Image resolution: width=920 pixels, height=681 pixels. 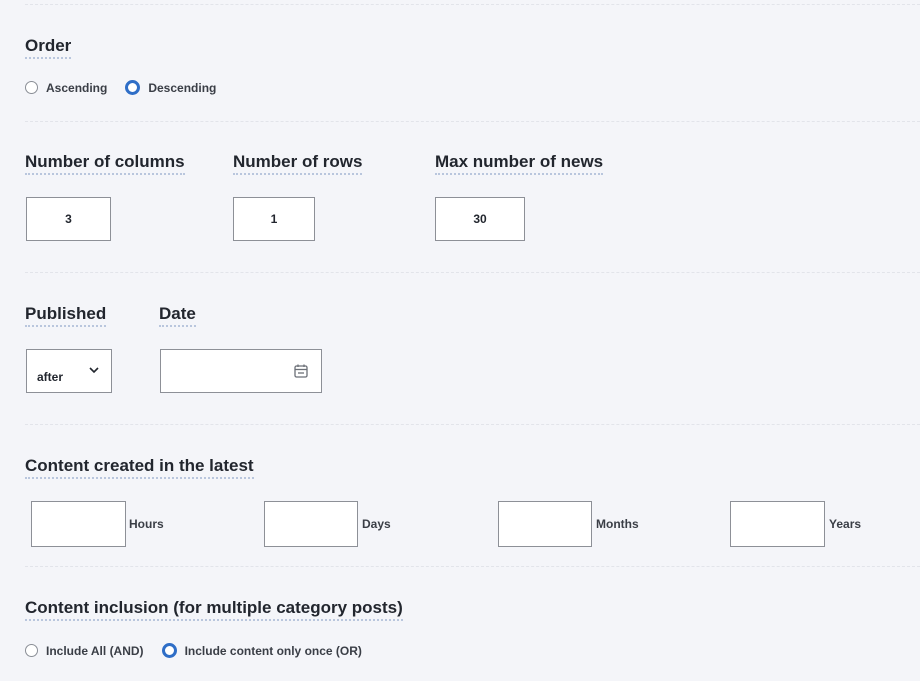 I want to click on years-unit-label: Years, so click(x=845, y=524).